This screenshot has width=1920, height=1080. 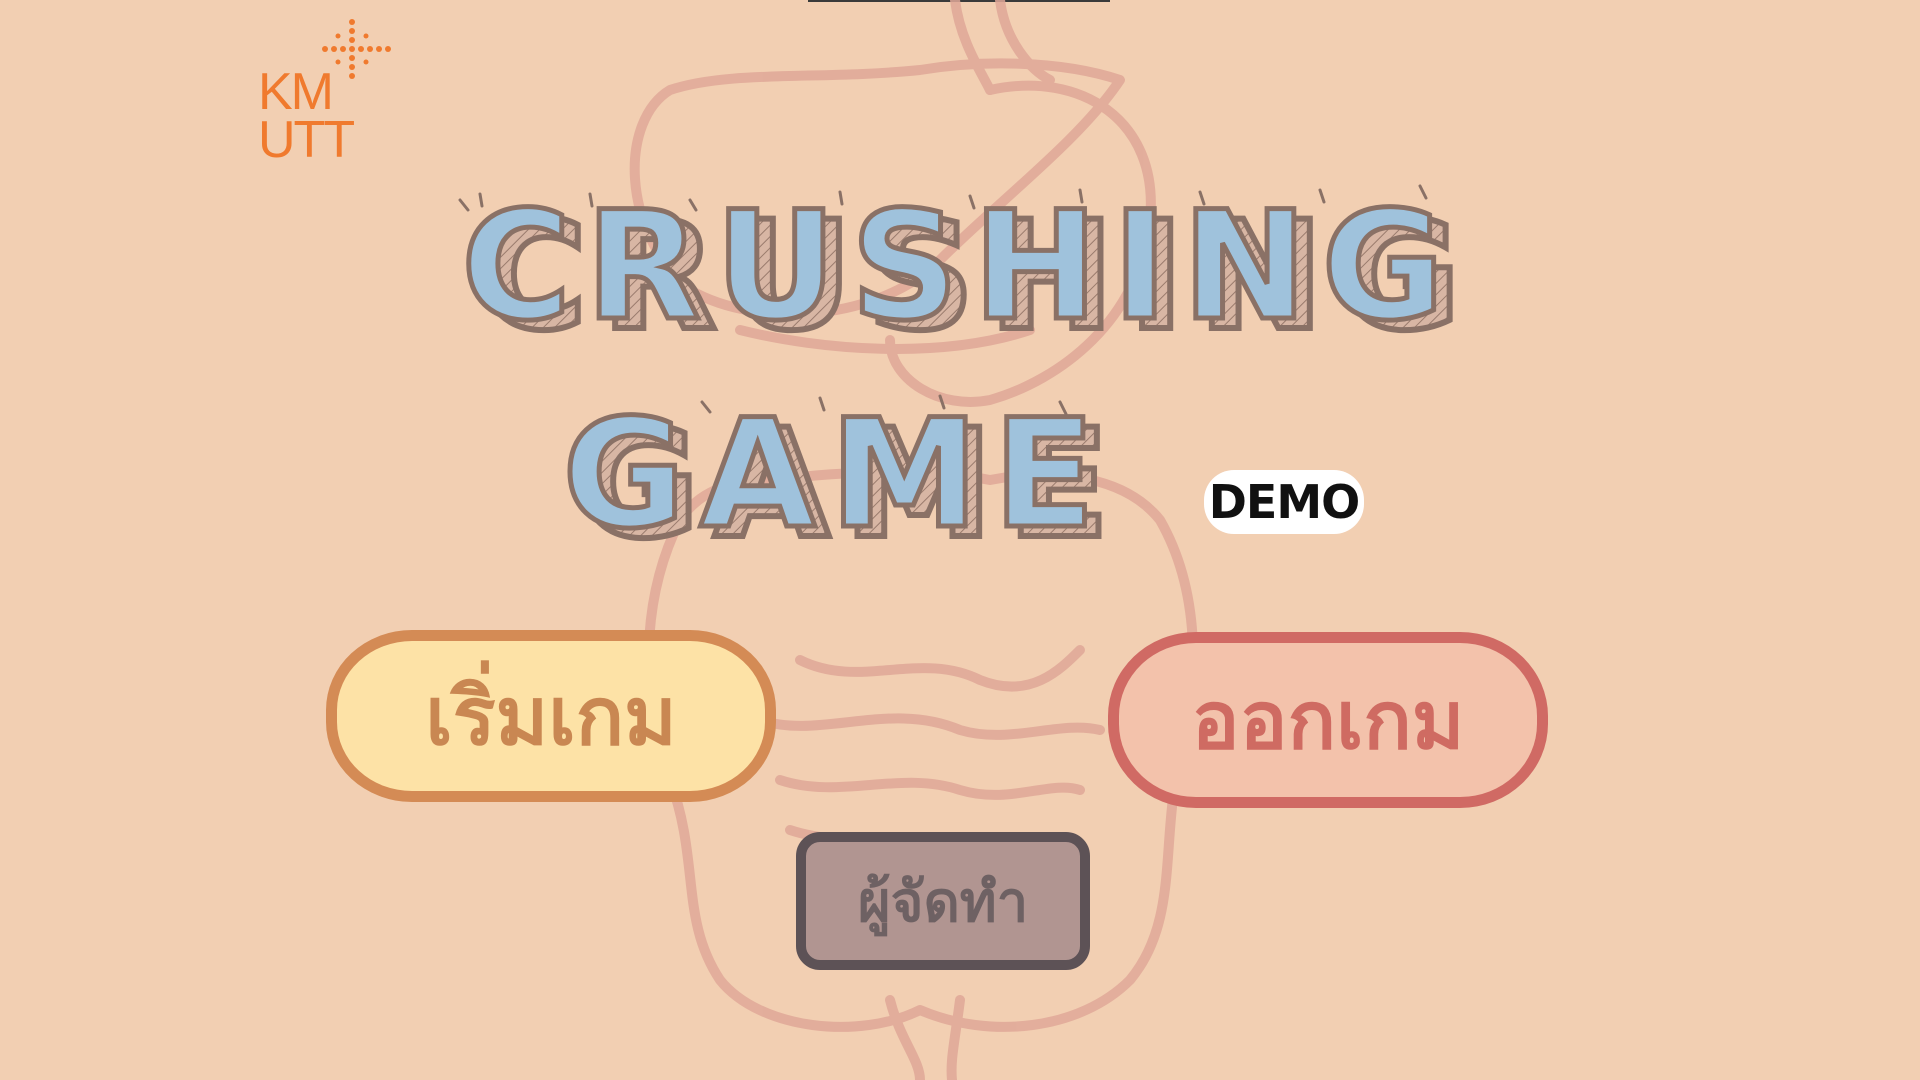 I want to click on credits-button: ผู้จัดทำ, so click(x=943, y=901).